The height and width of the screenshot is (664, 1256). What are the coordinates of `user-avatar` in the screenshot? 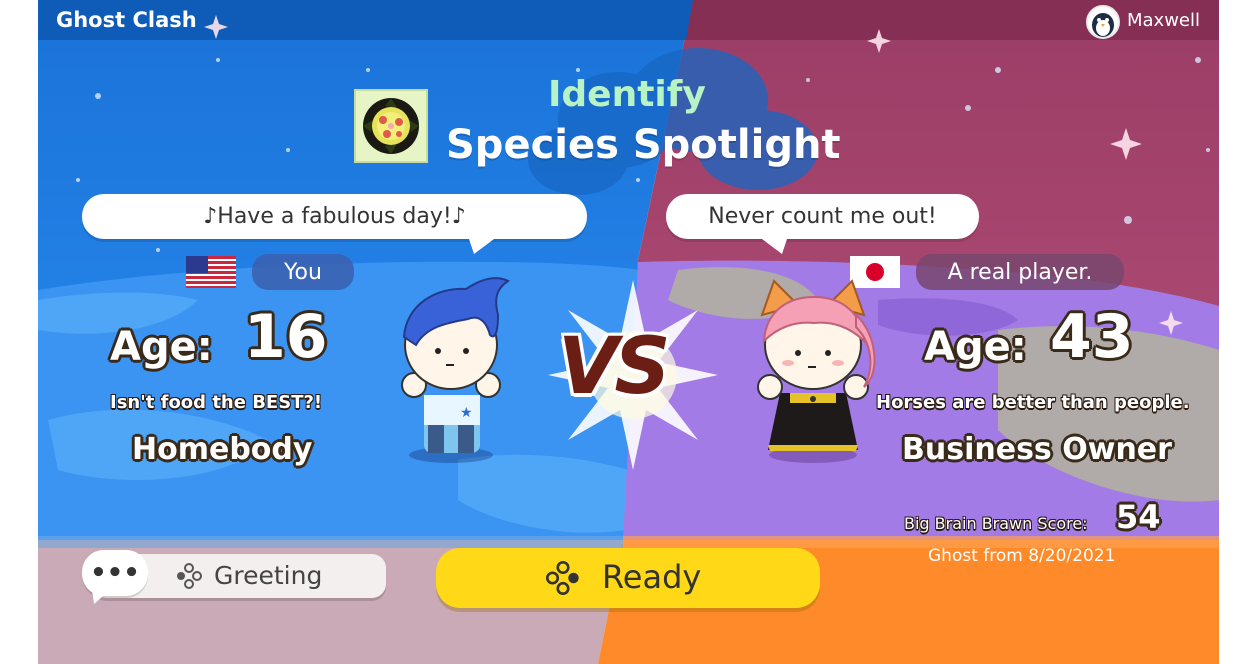 It's located at (1103, 22).